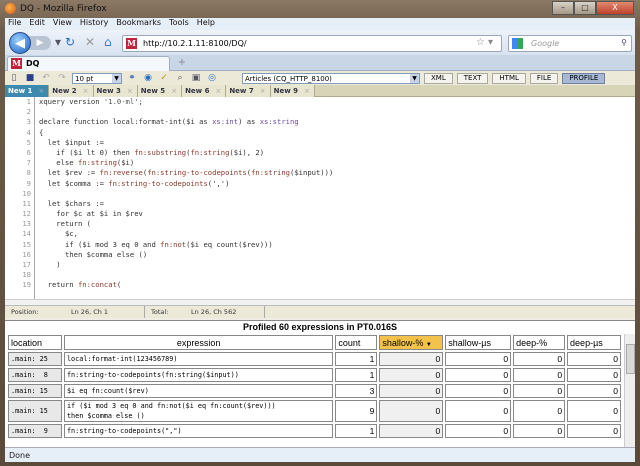  I want to click on save-icon: ■, so click(30, 78).